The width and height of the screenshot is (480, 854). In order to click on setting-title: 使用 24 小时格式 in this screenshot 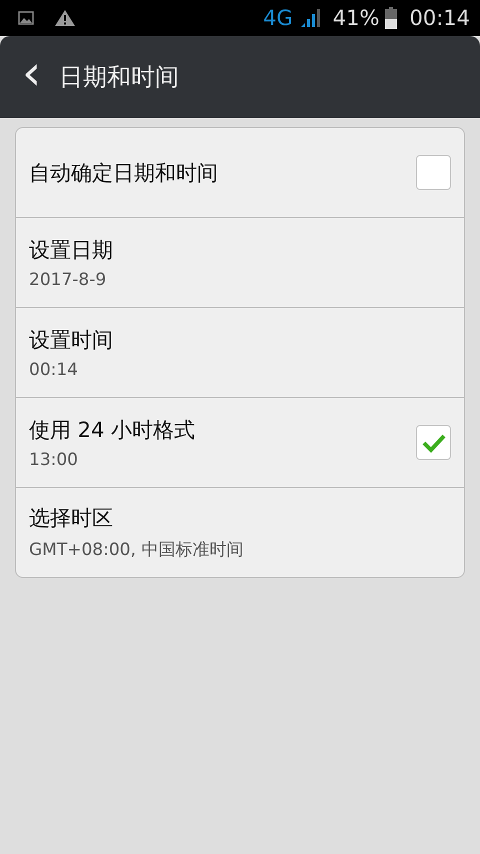, I will do `click(112, 430)`.